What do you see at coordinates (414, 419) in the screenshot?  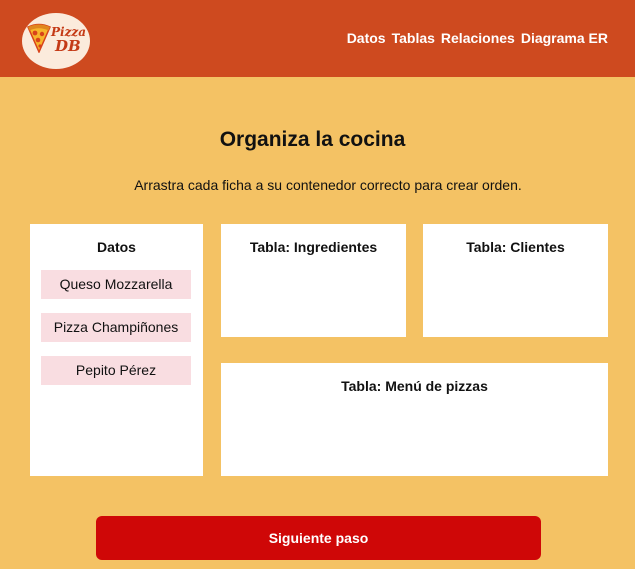 I see `drop-zone-menu-pizzas: Tabla: Menú de pizzas` at bounding box center [414, 419].